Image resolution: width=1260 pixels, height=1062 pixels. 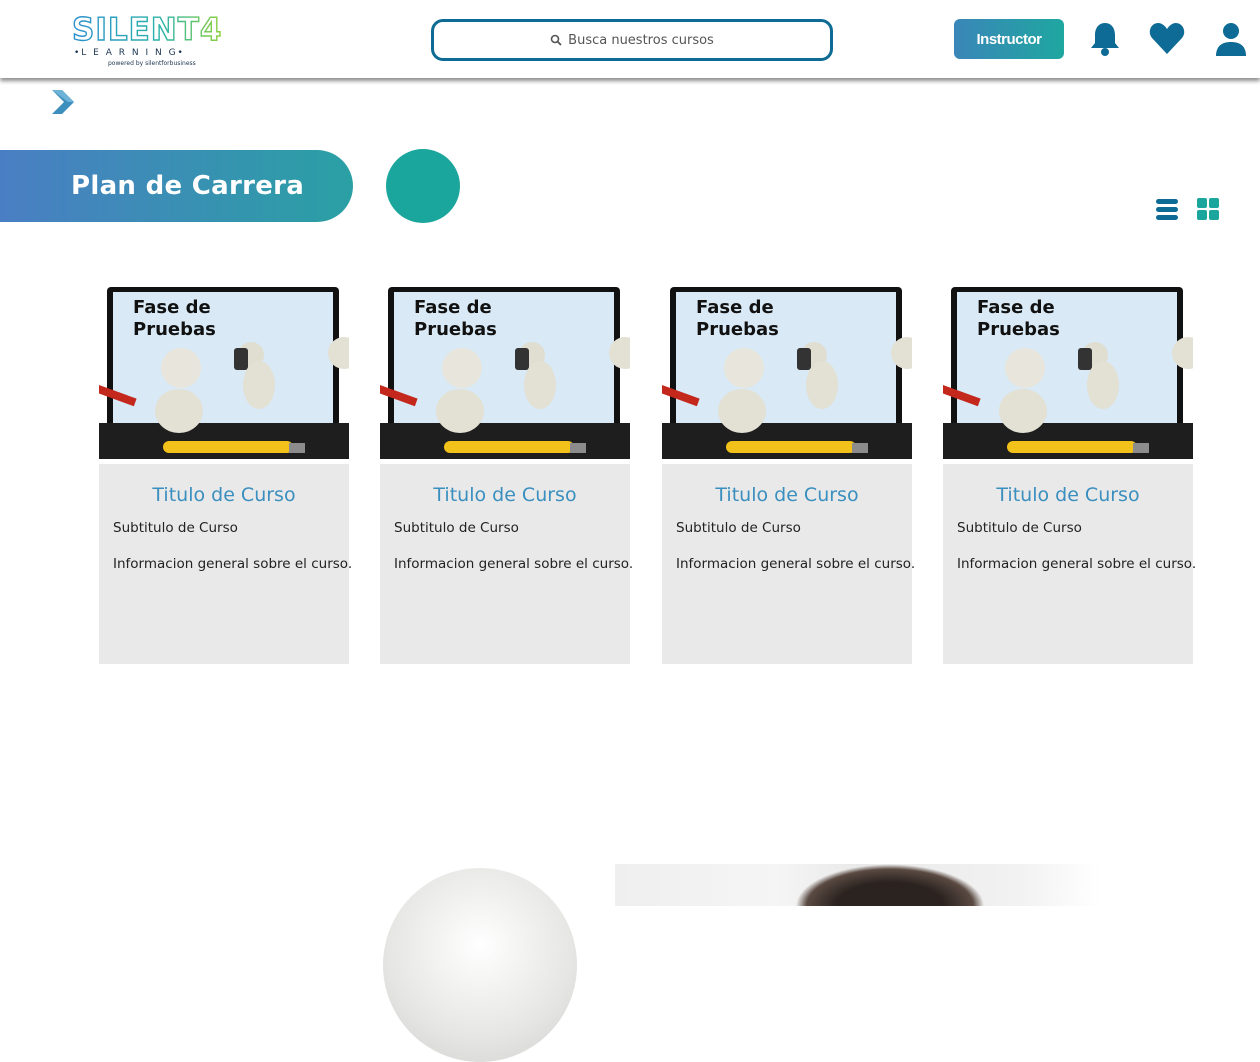 I want to click on section-banner: Plan de Carrera, so click(x=176, y=186).